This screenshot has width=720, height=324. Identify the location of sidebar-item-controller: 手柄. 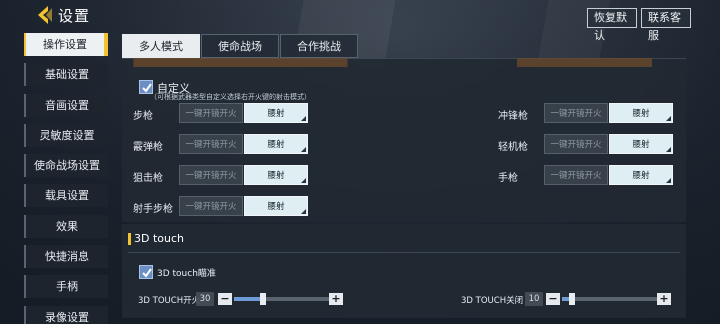
(66, 287).